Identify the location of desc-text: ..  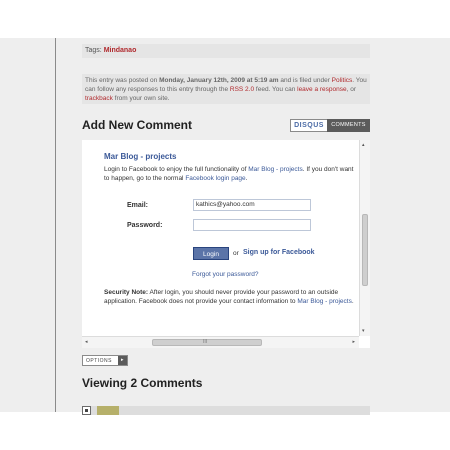
(246, 178).